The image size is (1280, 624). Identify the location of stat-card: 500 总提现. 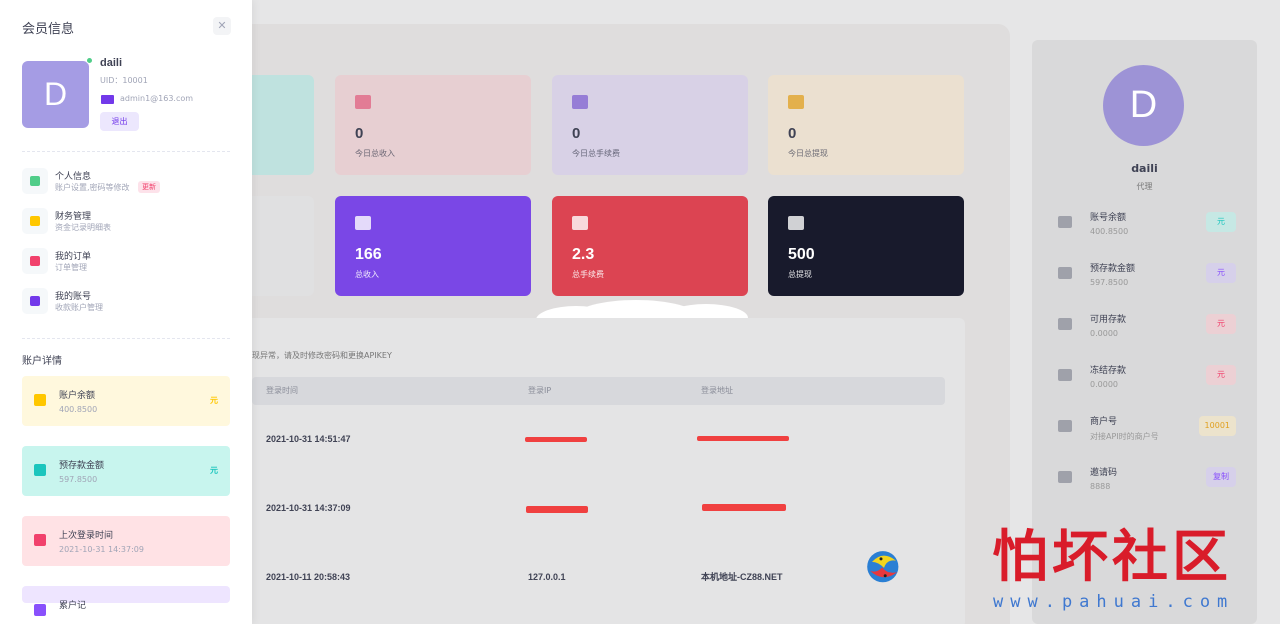
(866, 246).